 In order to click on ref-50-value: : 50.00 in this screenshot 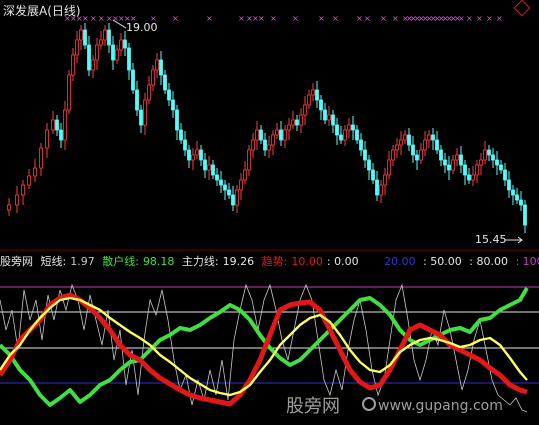, I will do `click(442, 261)`.